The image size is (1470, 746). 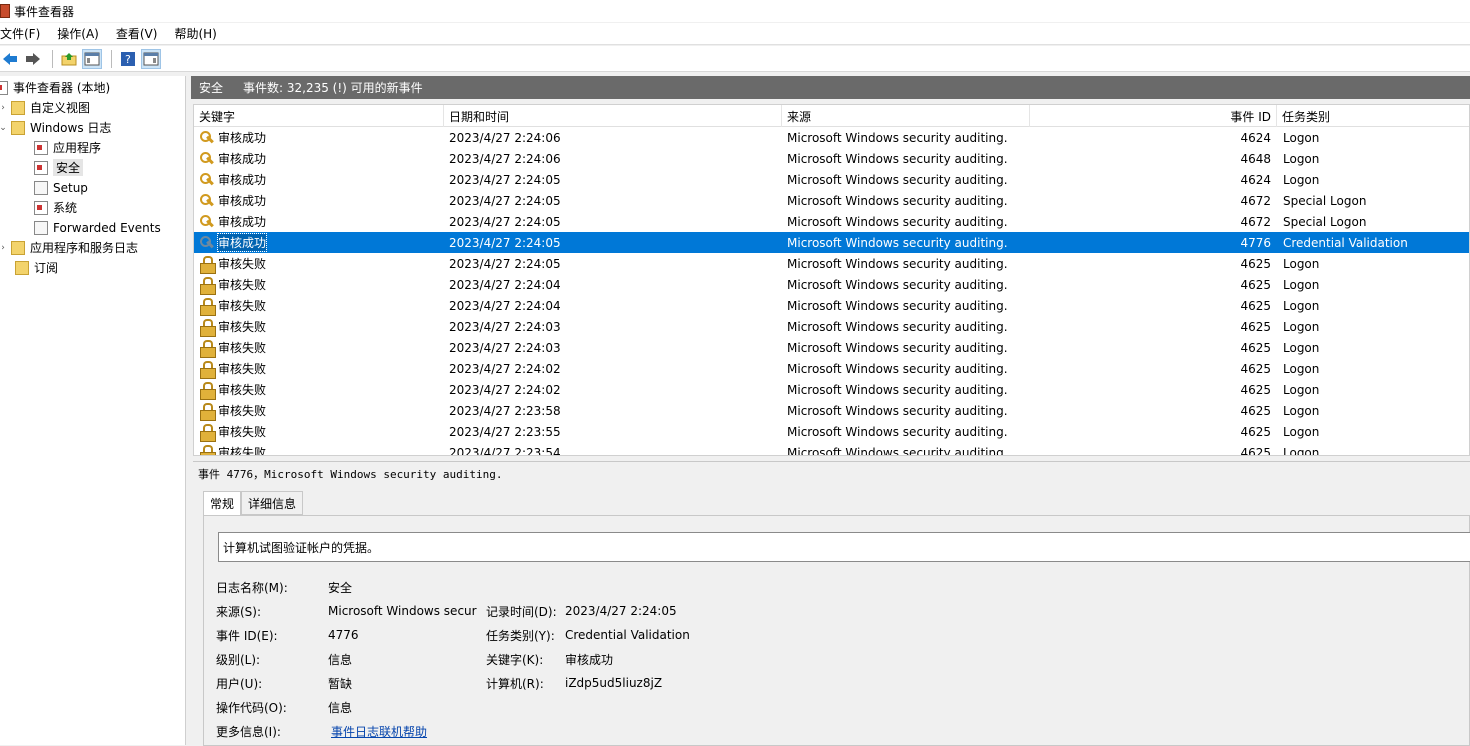 I want to click on tree-item-custom-views: › 自定义视图, so click(x=45, y=107).